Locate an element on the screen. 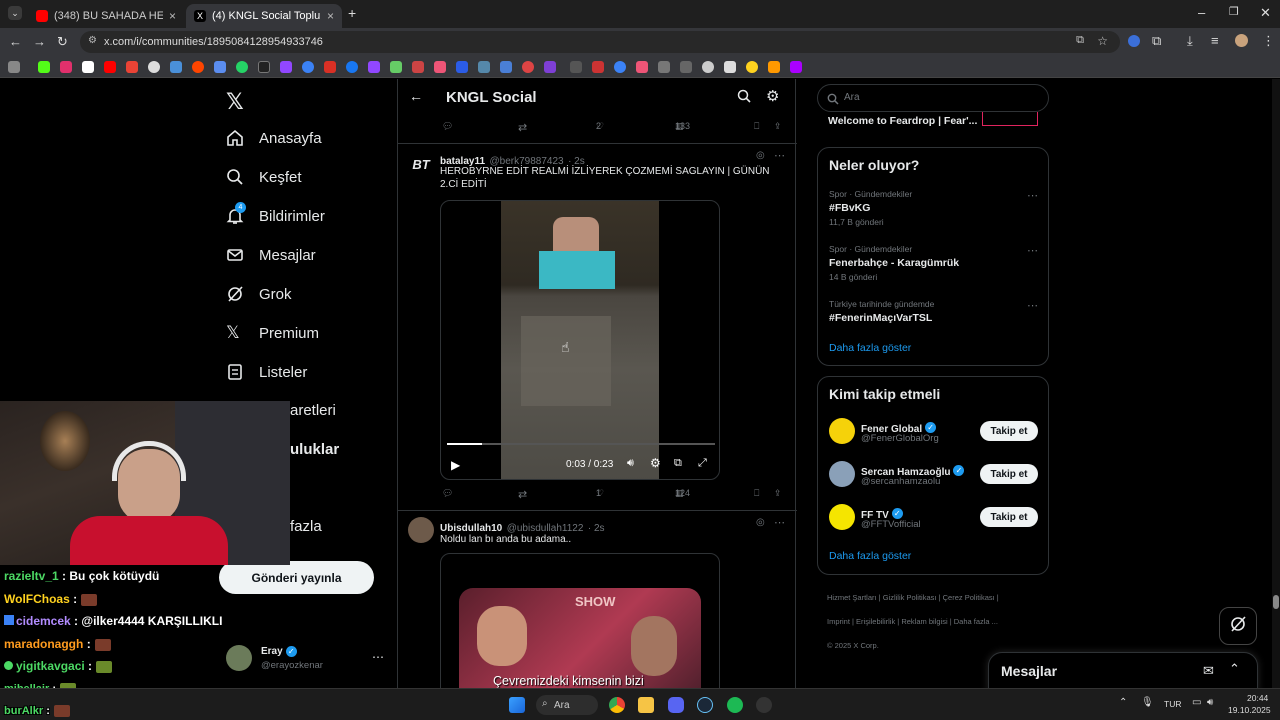 The height and width of the screenshot is (720, 1280). footer-link: Imprint is located at coordinates (838, 621).